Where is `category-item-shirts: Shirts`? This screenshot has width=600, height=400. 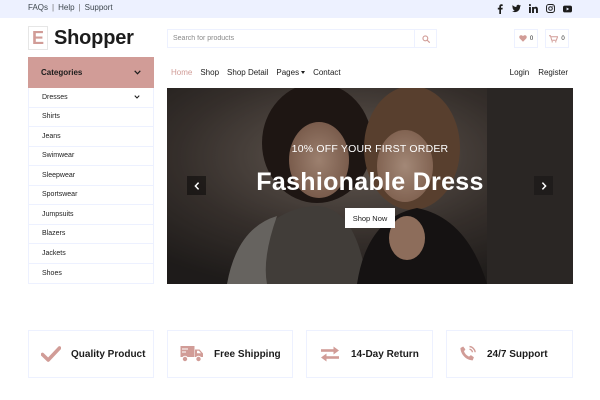
category-item-shirts: Shirts is located at coordinates (91, 117).